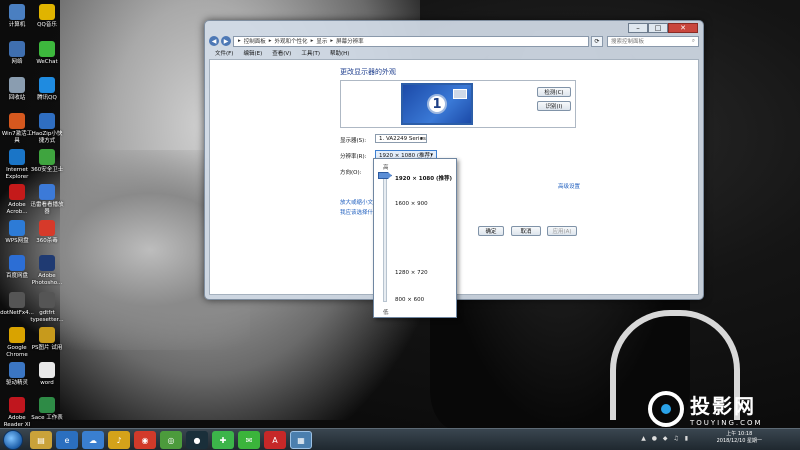 The height and width of the screenshot is (450, 800). Describe the element at coordinates (491, 231) in the screenshot. I see `ok-button: 确定` at that location.